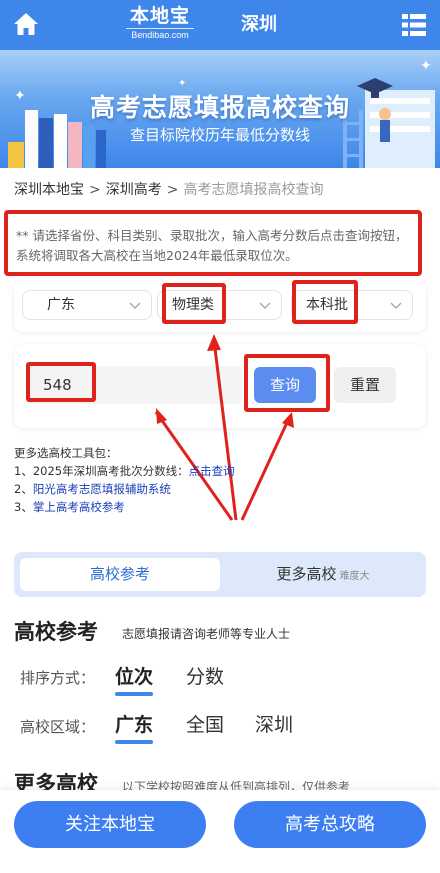  I want to click on tools-item-2: 2、阳光高考志愿填报辅助系统, so click(124, 489).